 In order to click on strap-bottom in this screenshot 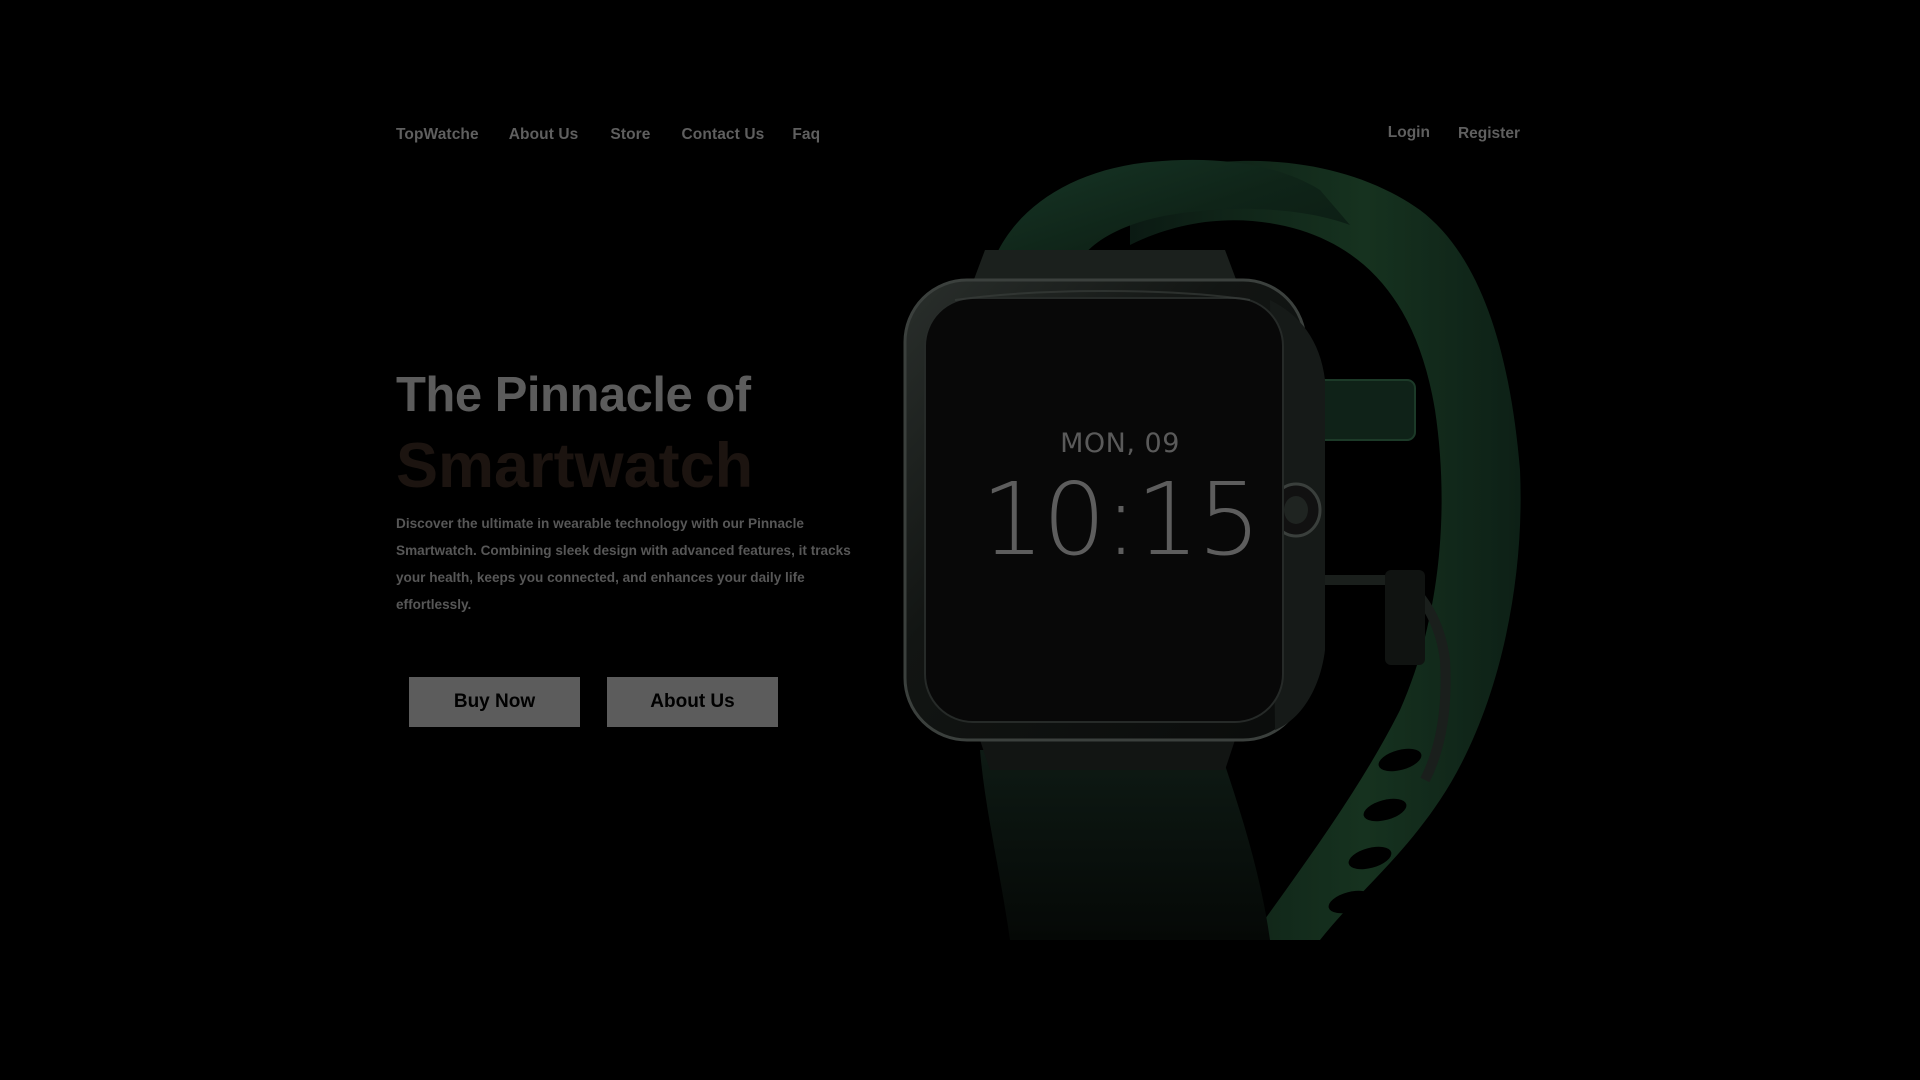, I will do `click(1125, 845)`.